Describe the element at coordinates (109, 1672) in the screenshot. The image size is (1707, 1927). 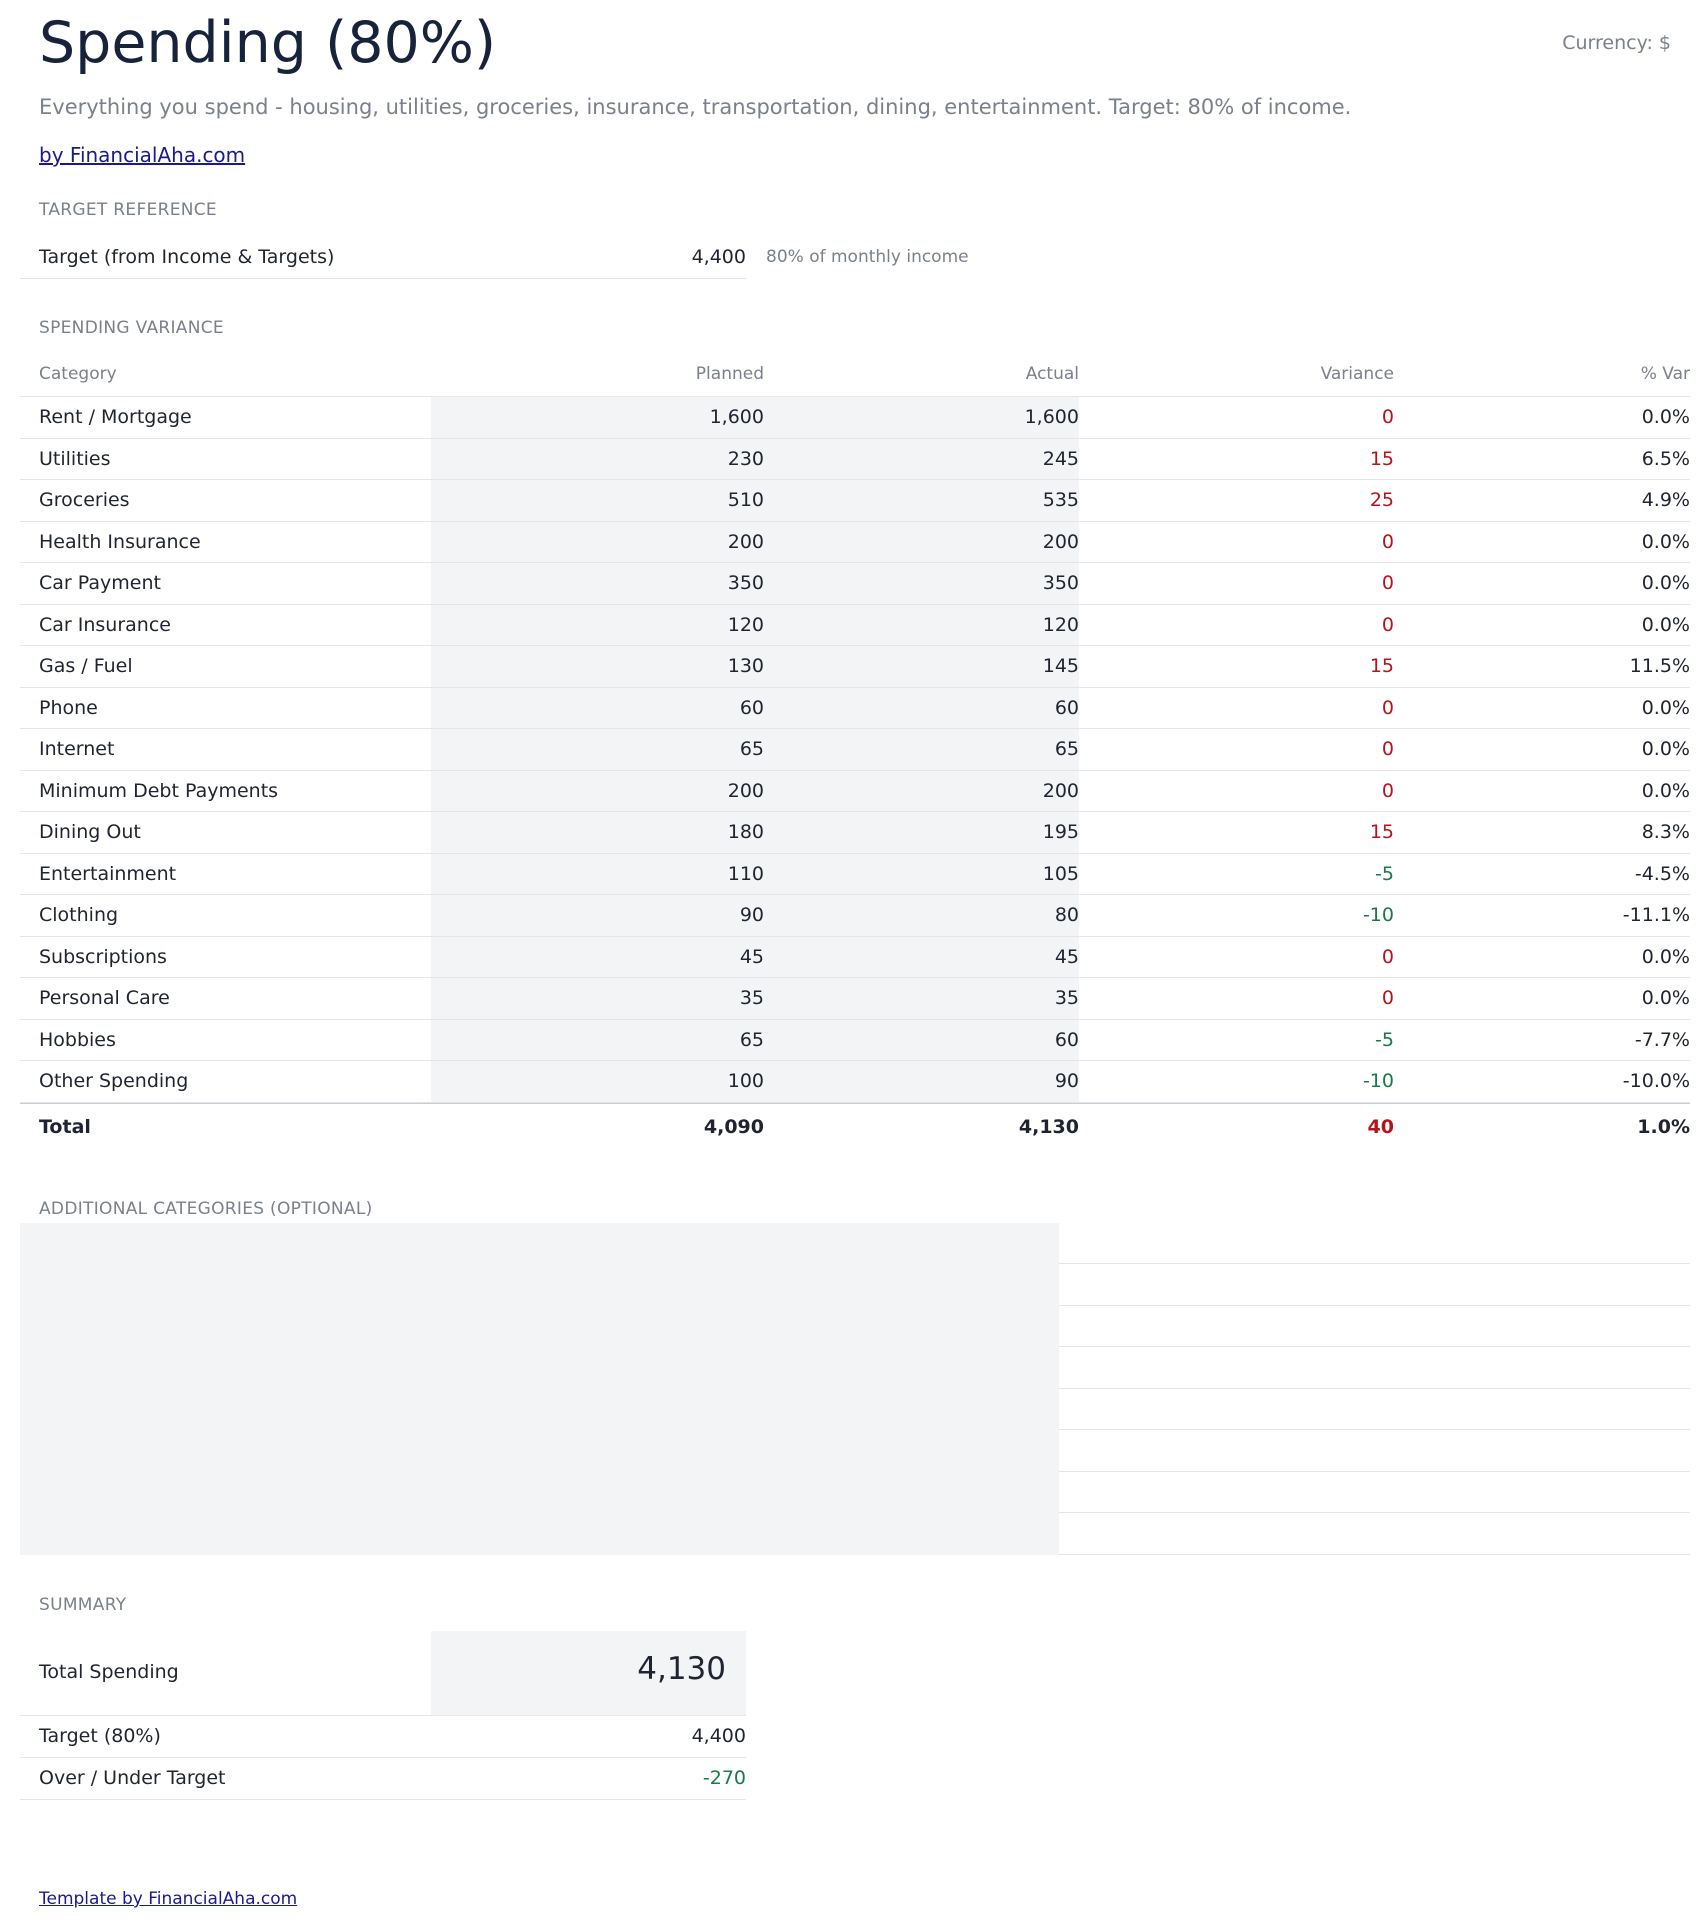
I see `total-spending-label: Total Spending` at that location.